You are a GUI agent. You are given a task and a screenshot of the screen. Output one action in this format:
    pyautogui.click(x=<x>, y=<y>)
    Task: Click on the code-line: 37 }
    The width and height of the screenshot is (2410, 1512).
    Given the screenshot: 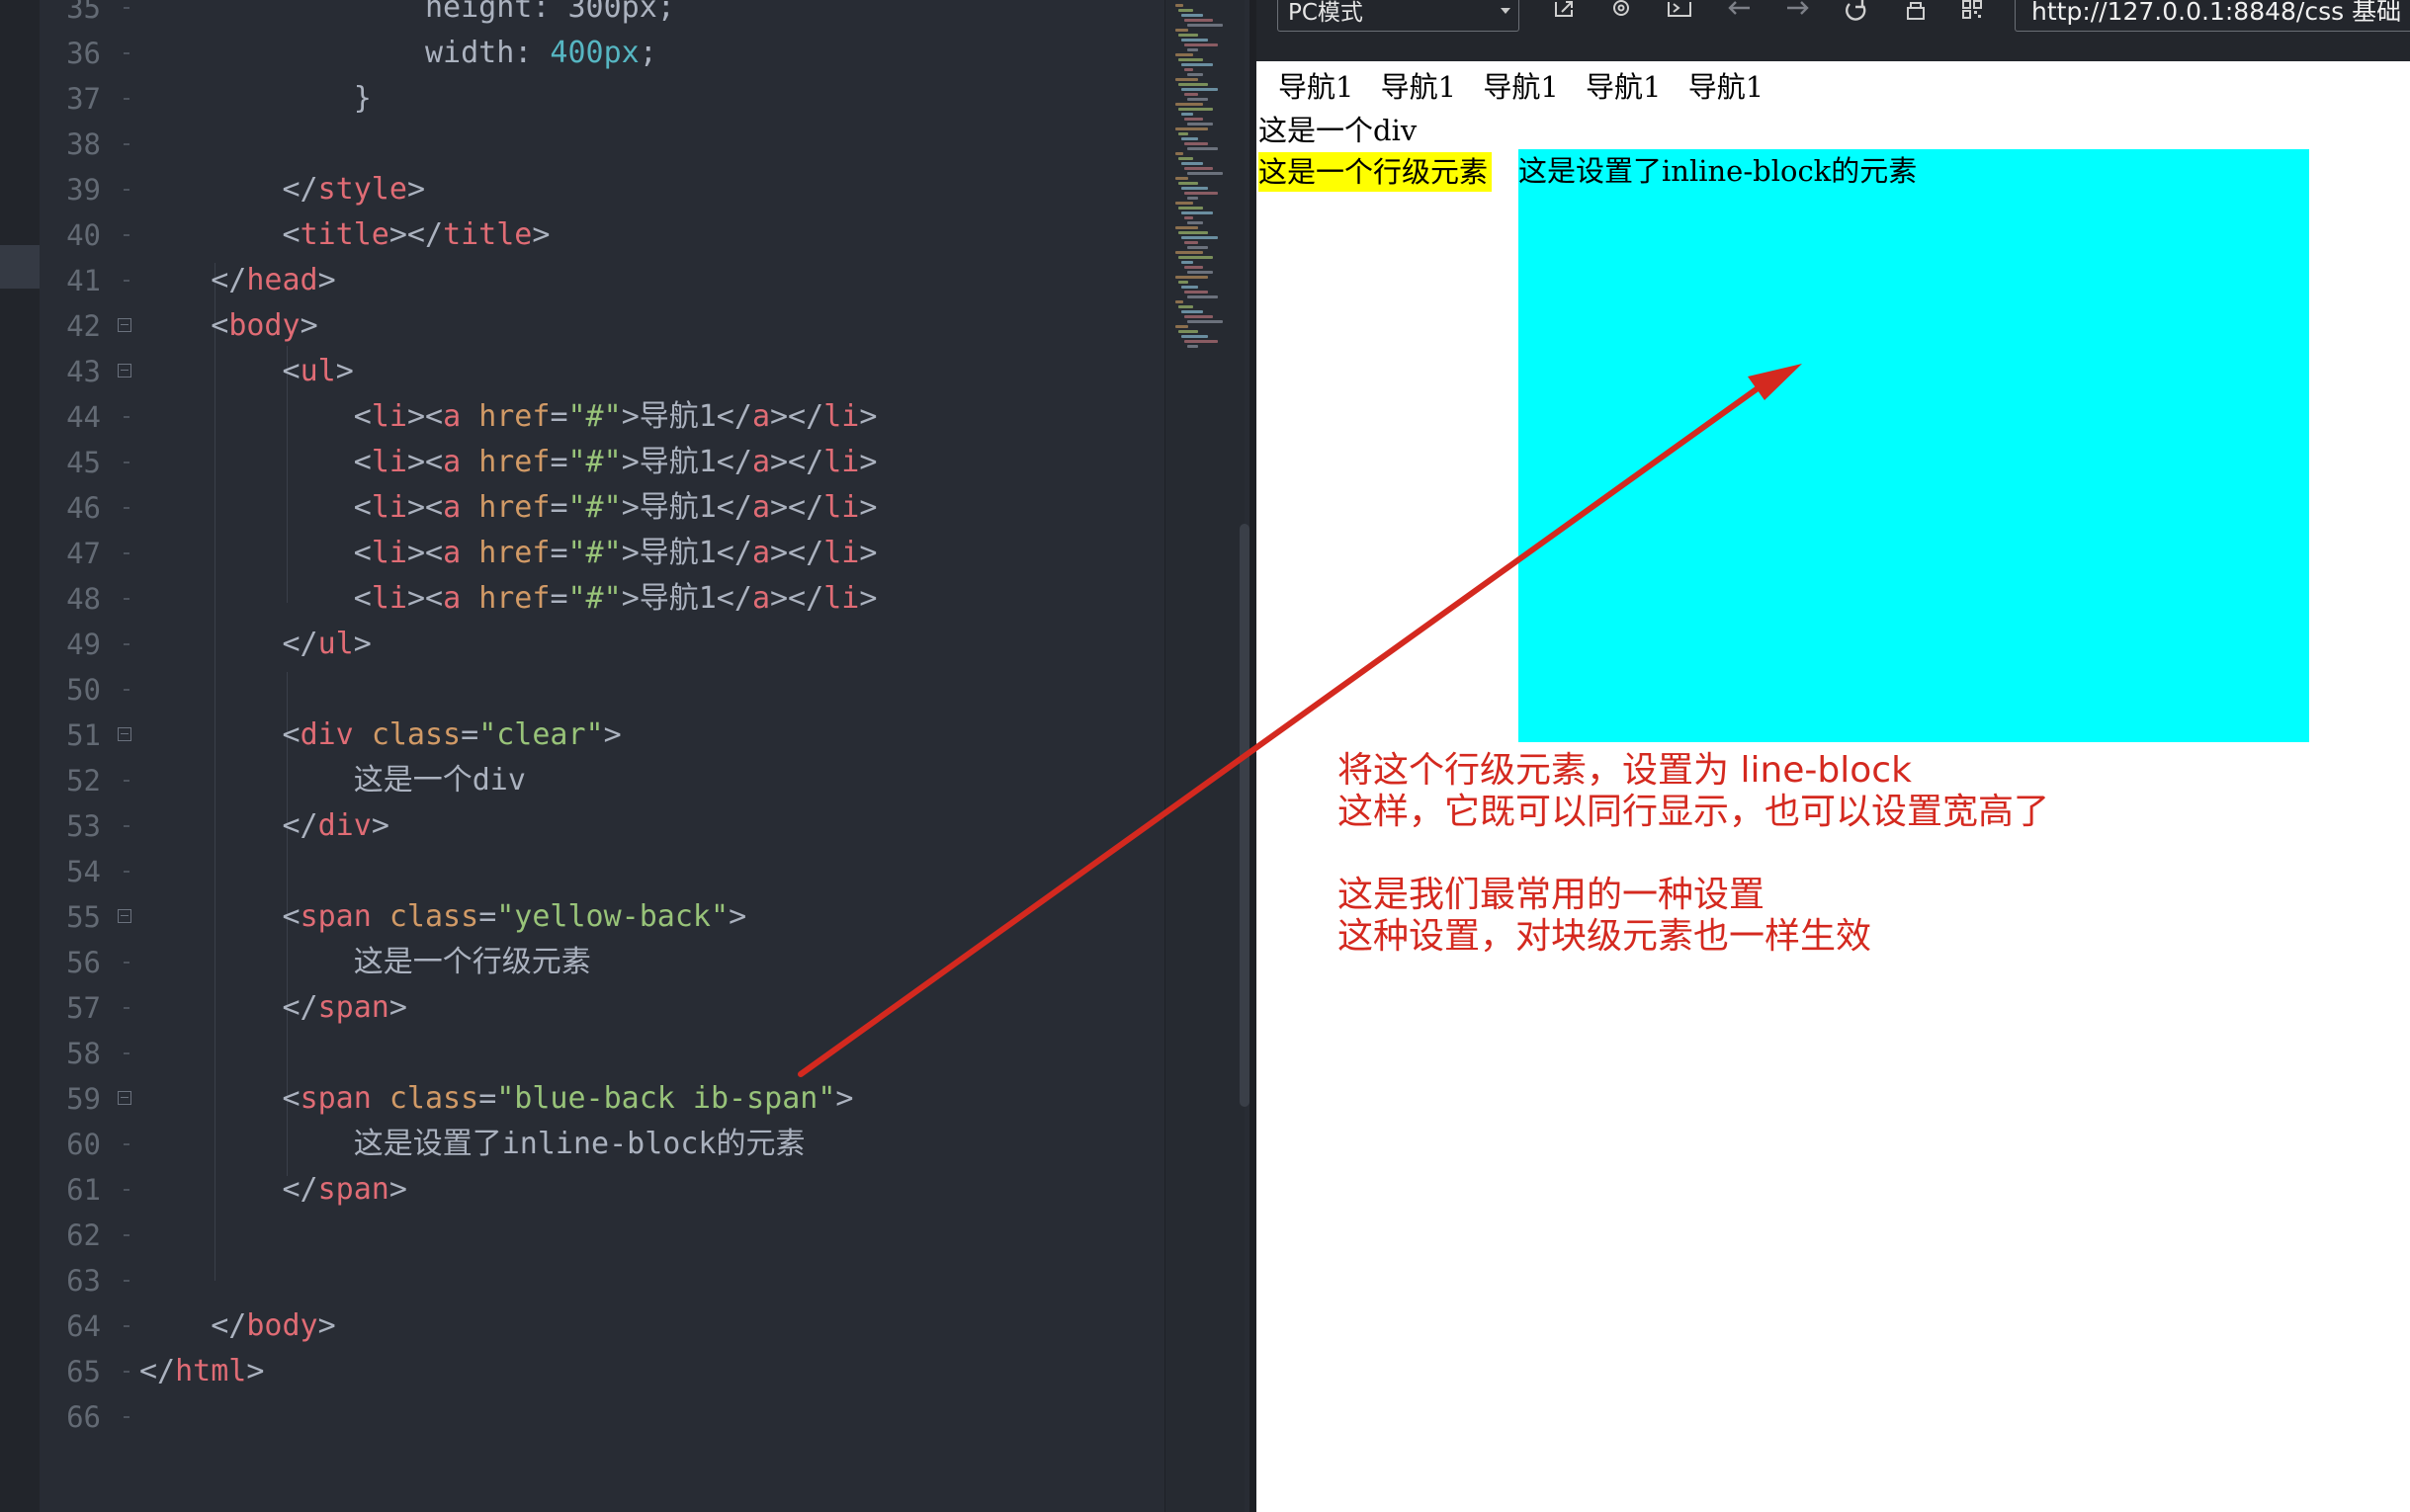 What is the action you would take?
    pyautogui.click(x=602, y=99)
    